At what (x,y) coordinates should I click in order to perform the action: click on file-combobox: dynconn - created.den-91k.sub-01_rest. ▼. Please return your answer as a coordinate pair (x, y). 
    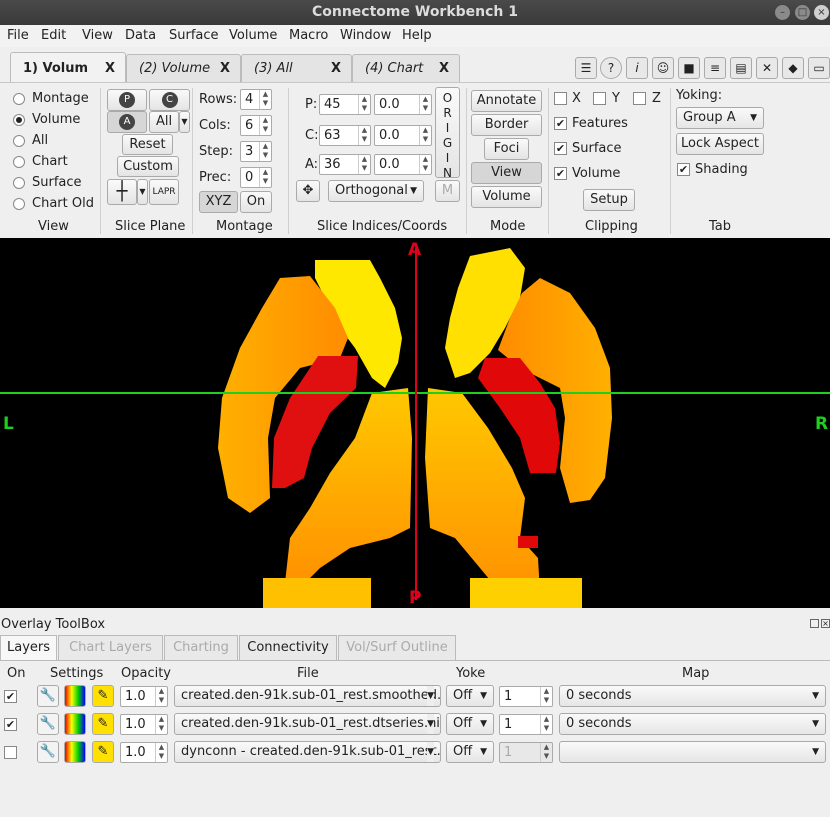
    Looking at the image, I should click on (307, 752).